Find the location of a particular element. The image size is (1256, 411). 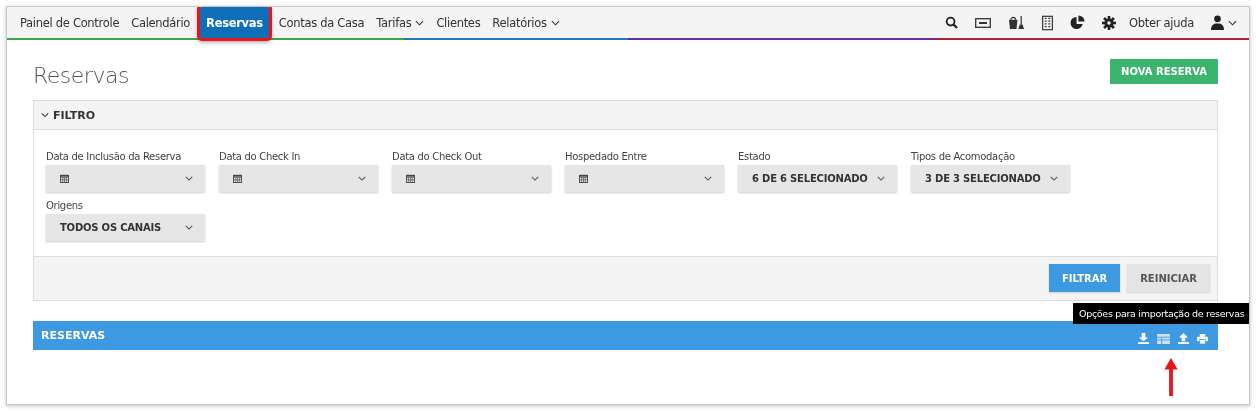

select-dropdown: 6 DE 6 SELECIONADO is located at coordinates (817, 178).